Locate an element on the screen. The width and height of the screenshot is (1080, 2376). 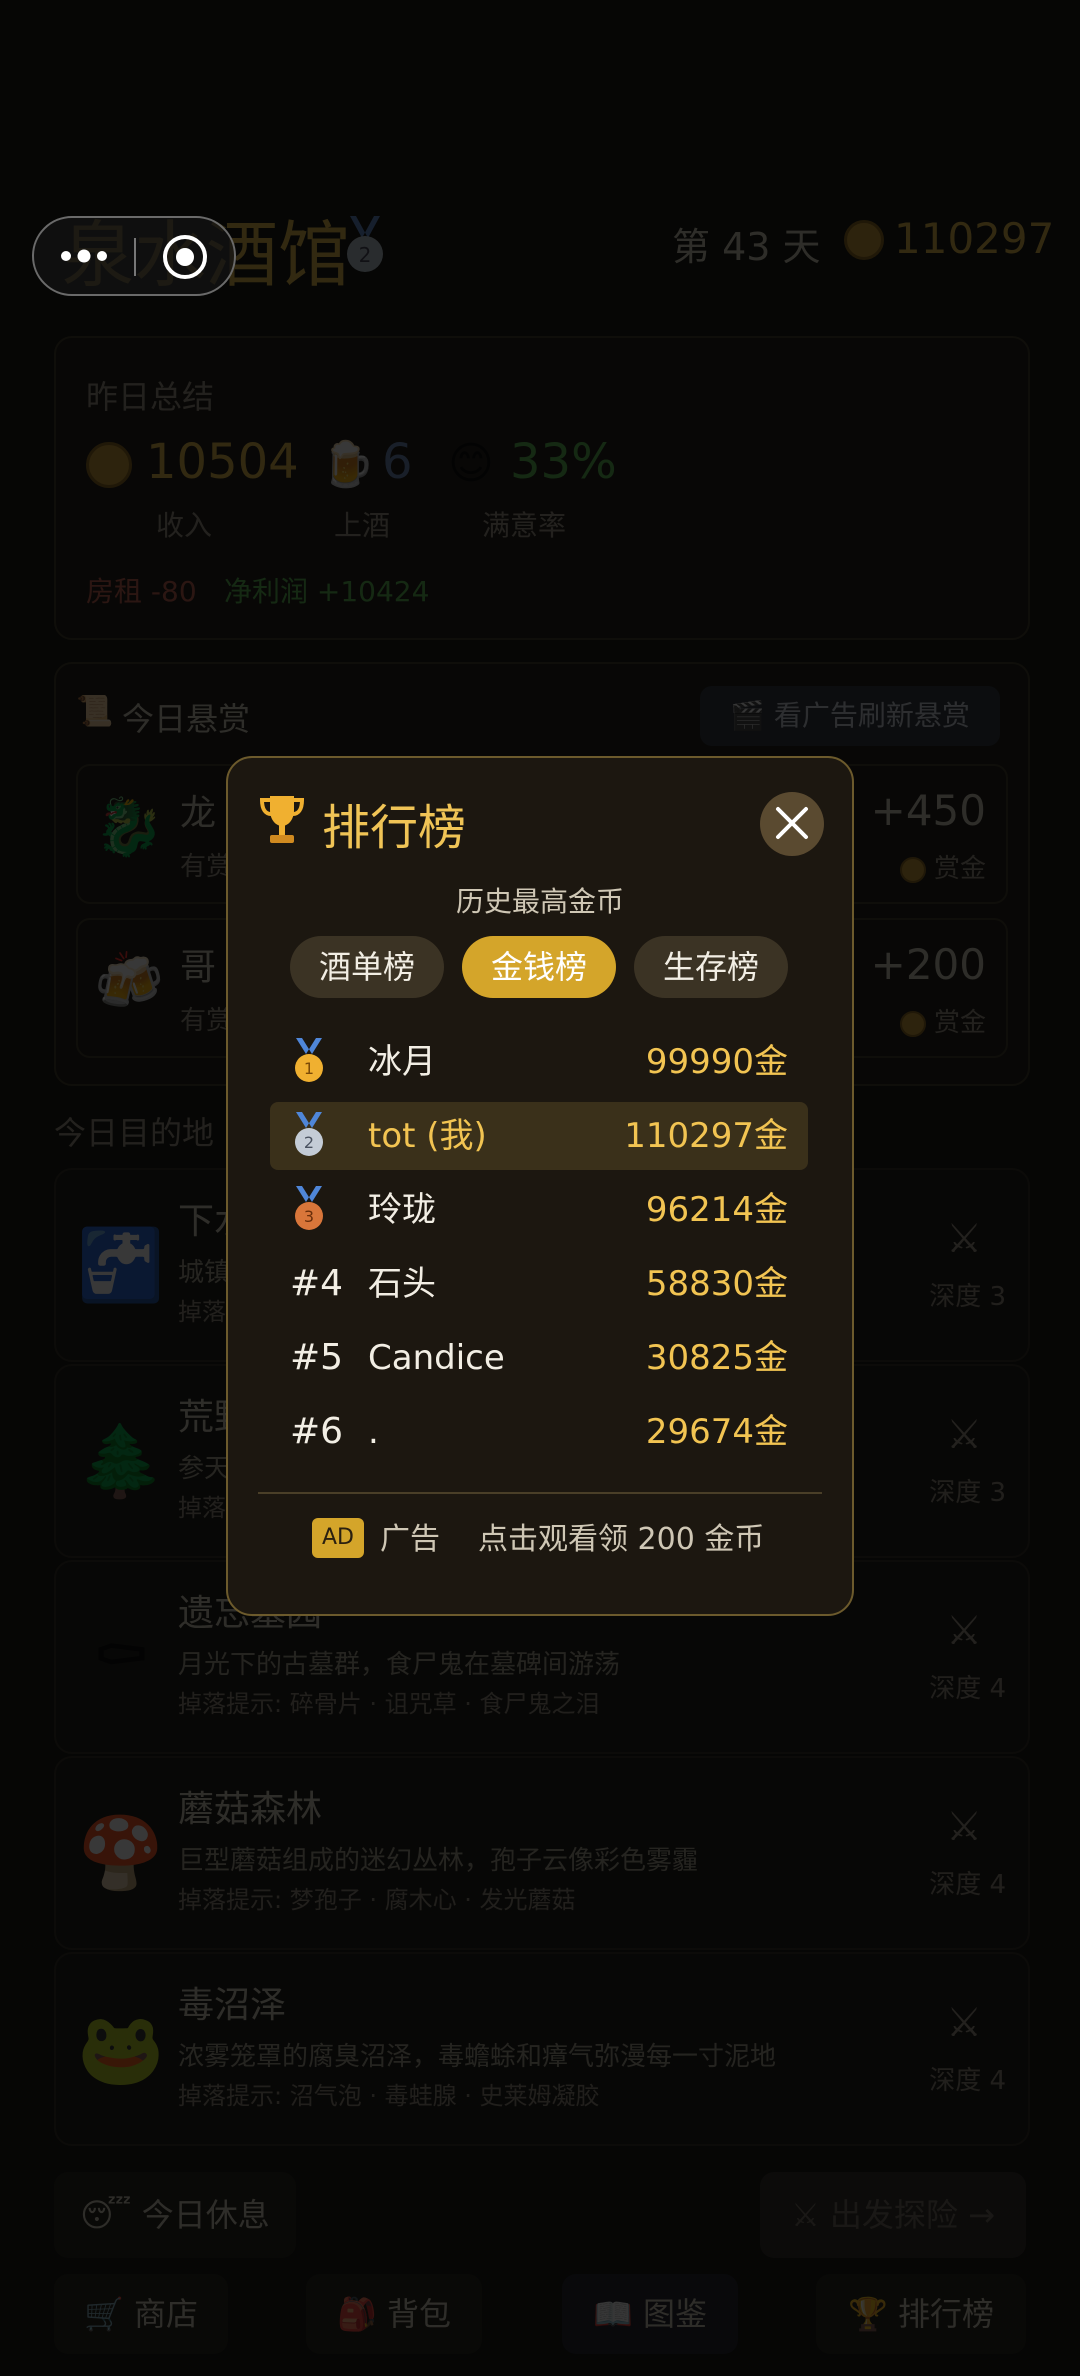
leaderboard-row: #4 石头 58830金 is located at coordinates (539, 1284).